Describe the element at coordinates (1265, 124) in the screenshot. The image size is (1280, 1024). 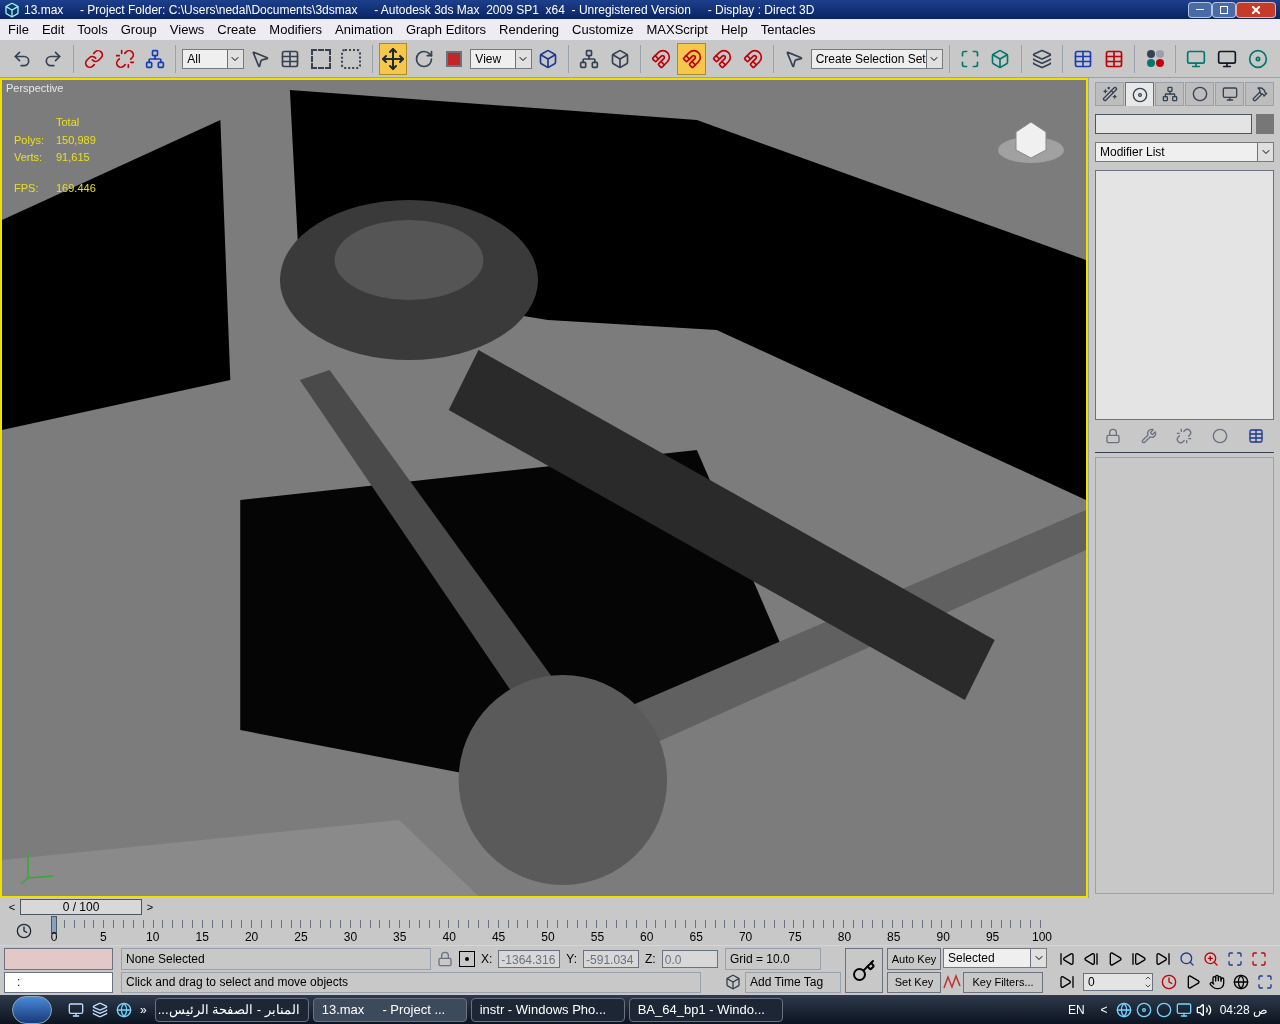
I see `object-color-swatch` at that location.